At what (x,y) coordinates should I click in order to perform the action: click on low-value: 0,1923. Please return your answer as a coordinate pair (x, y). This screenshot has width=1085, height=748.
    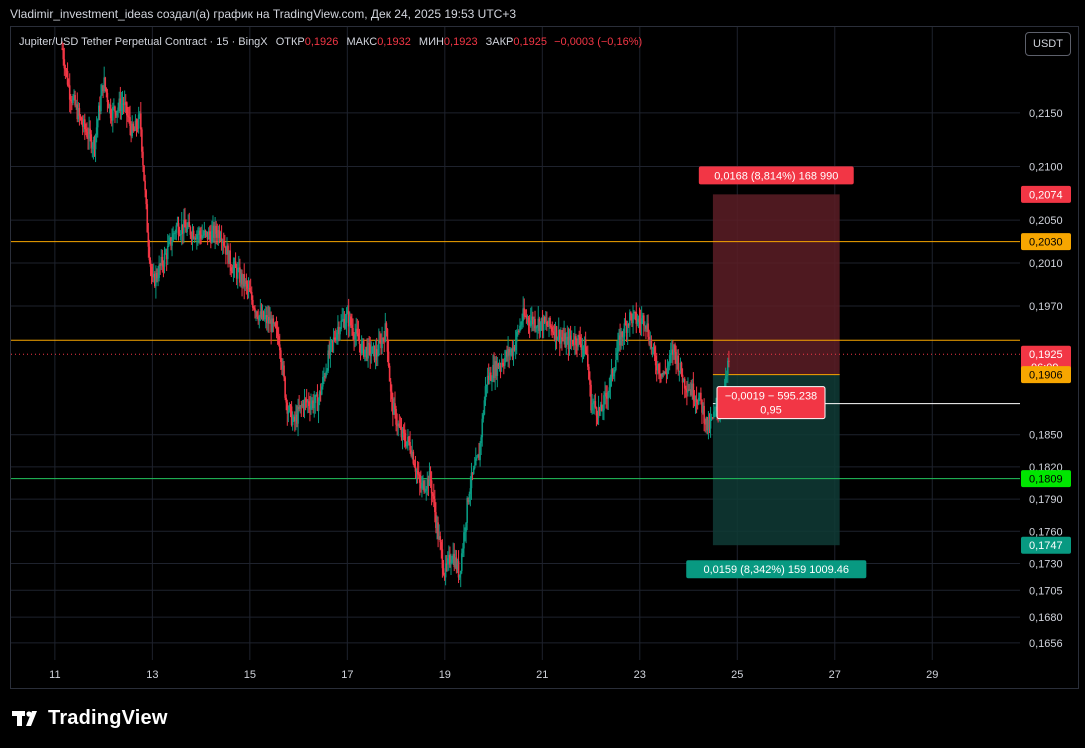
    Looking at the image, I should click on (460, 42).